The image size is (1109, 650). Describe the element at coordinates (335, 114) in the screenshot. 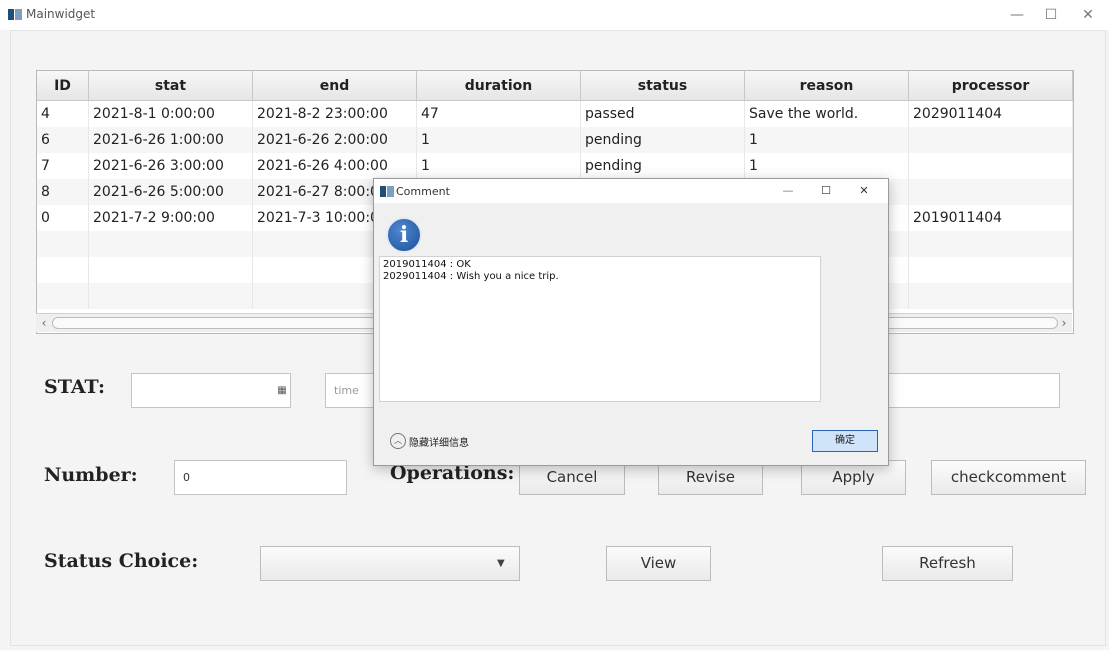

I see `table-cell: 2021-8-2 23:00:00` at that location.